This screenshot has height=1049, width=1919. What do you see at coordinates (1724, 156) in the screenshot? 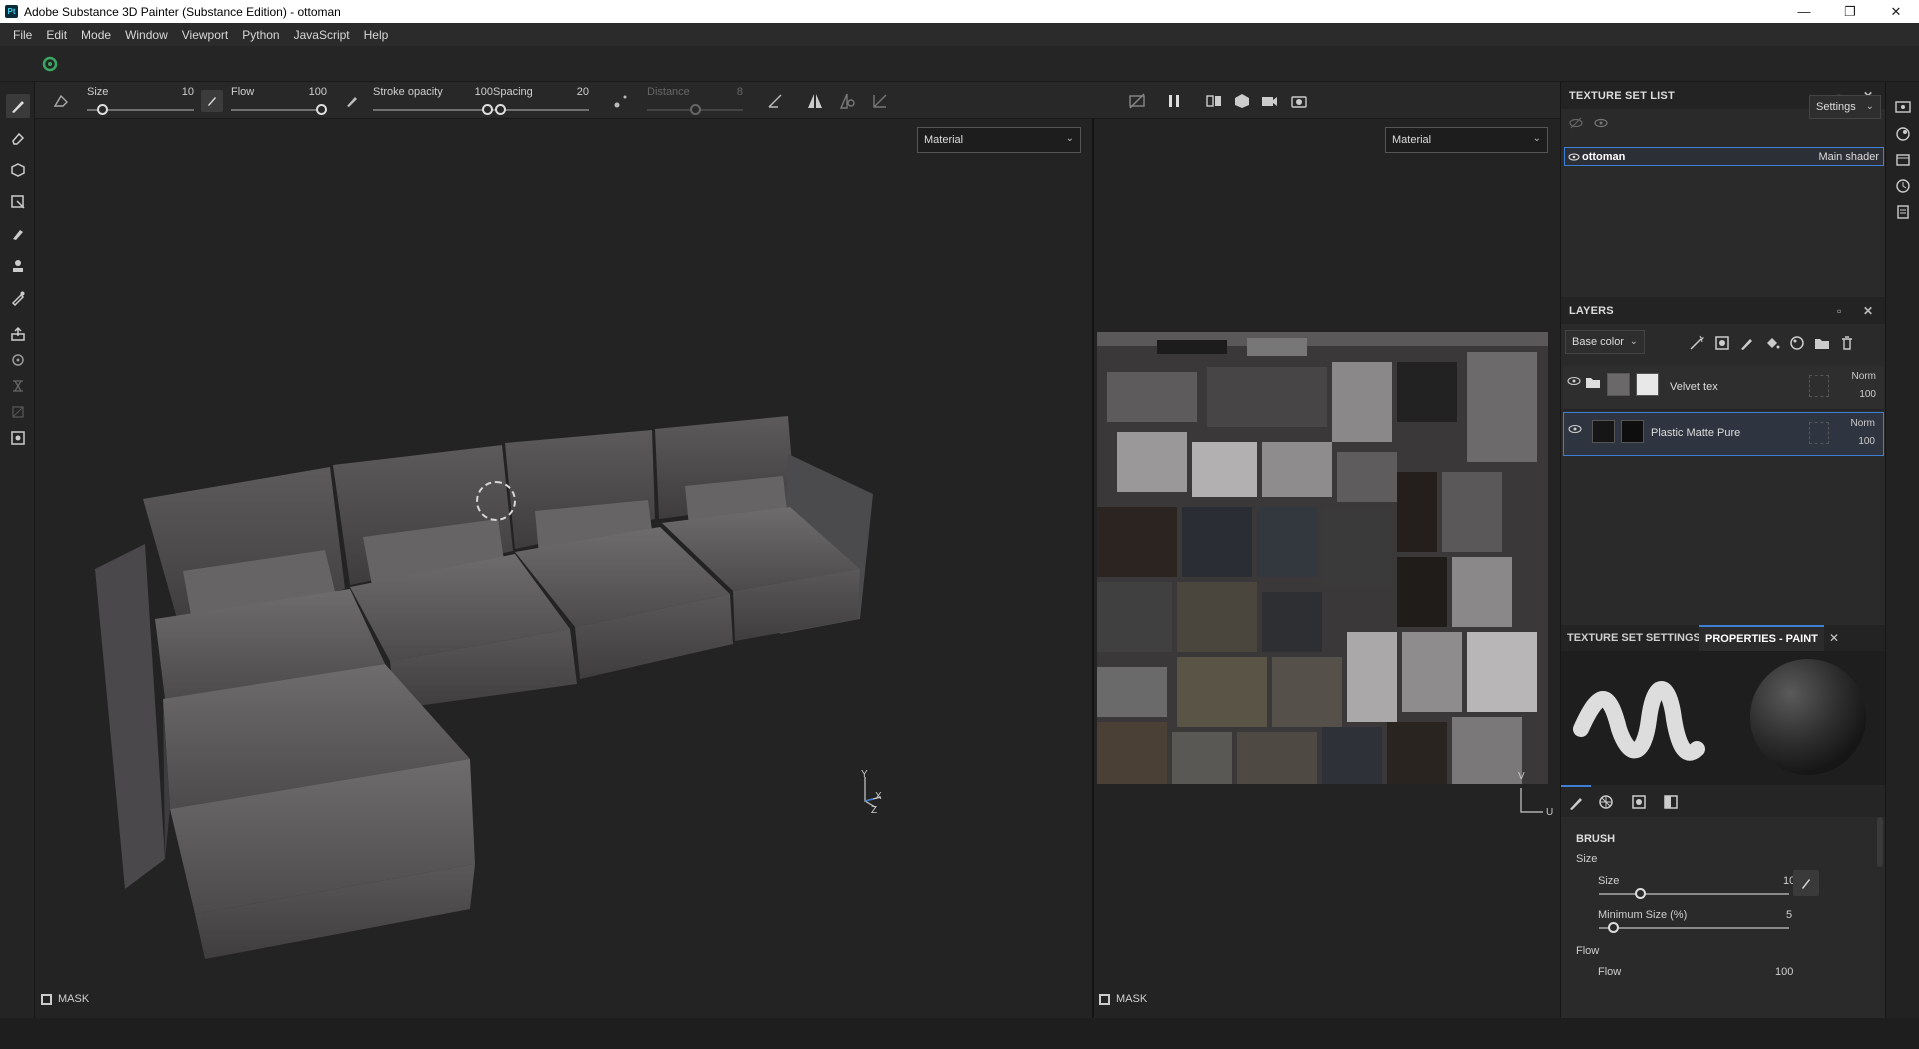
I see `texture-set-item: ottoman Main shader` at bounding box center [1724, 156].